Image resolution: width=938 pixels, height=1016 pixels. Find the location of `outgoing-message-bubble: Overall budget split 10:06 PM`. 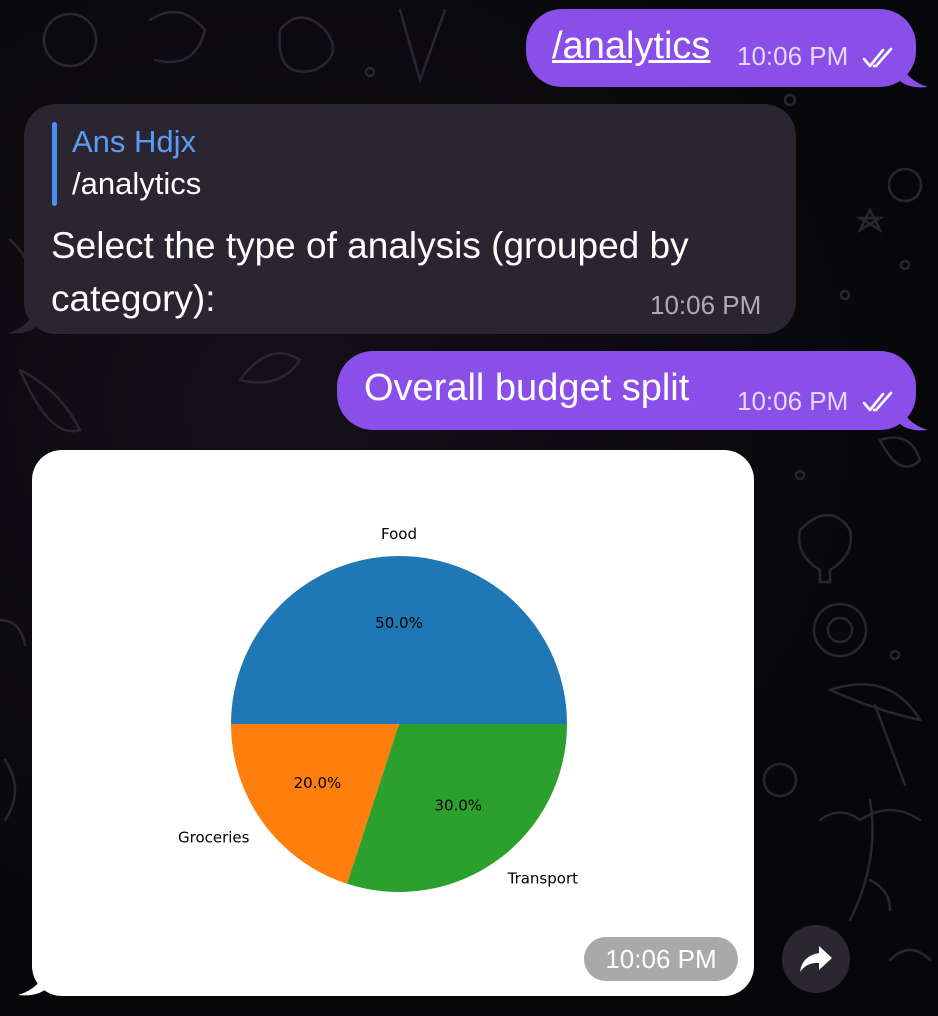

outgoing-message-bubble: Overall budget split 10:06 PM is located at coordinates (626, 390).